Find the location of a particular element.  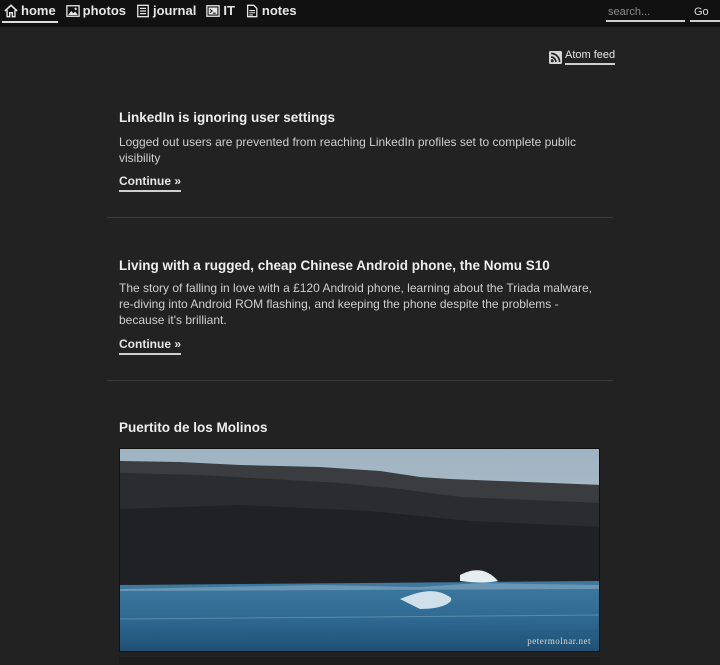

nav-item-label: journal is located at coordinates (175, 10).